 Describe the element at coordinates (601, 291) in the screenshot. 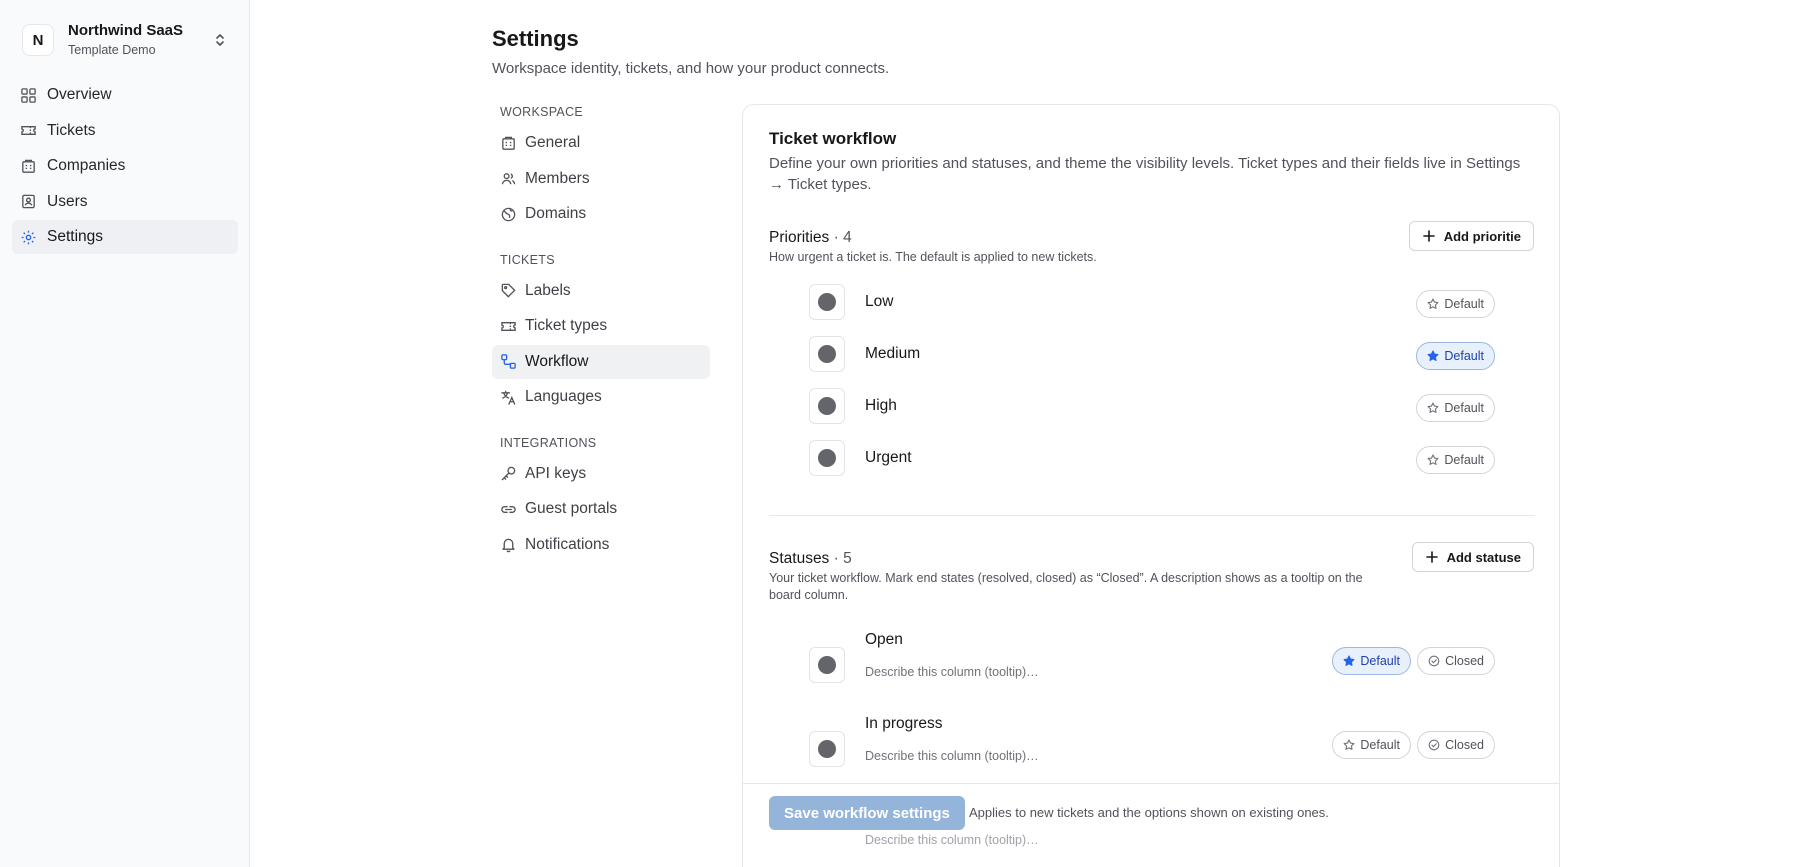

I see `settings-item-labels: Labels` at that location.